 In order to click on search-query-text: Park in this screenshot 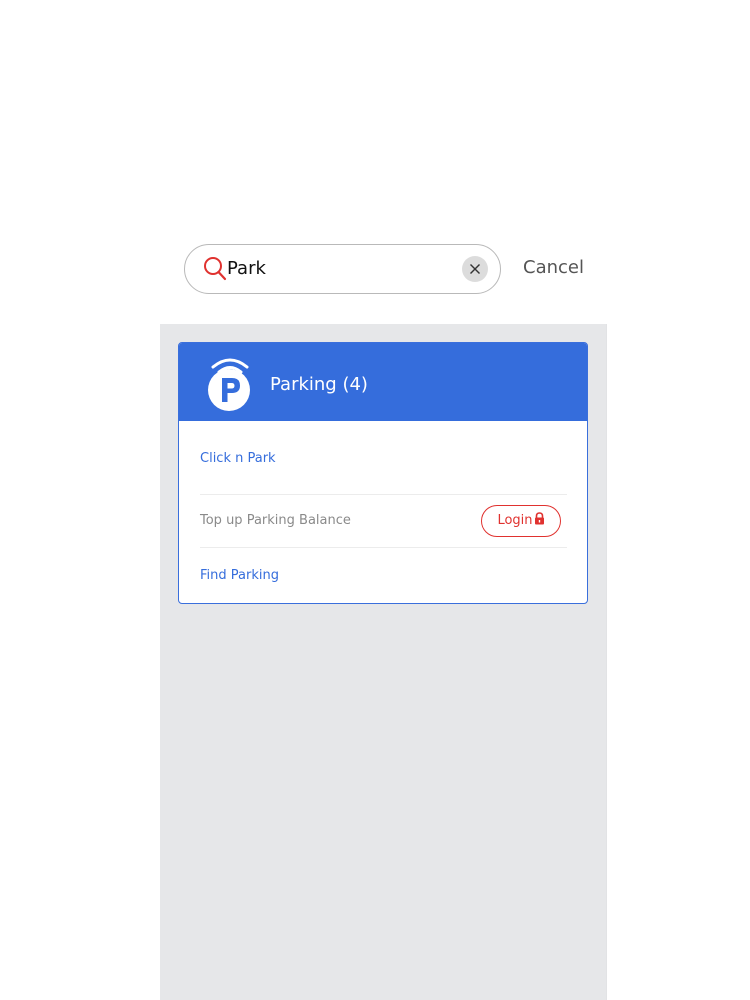, I will do `click(246, 268)`.